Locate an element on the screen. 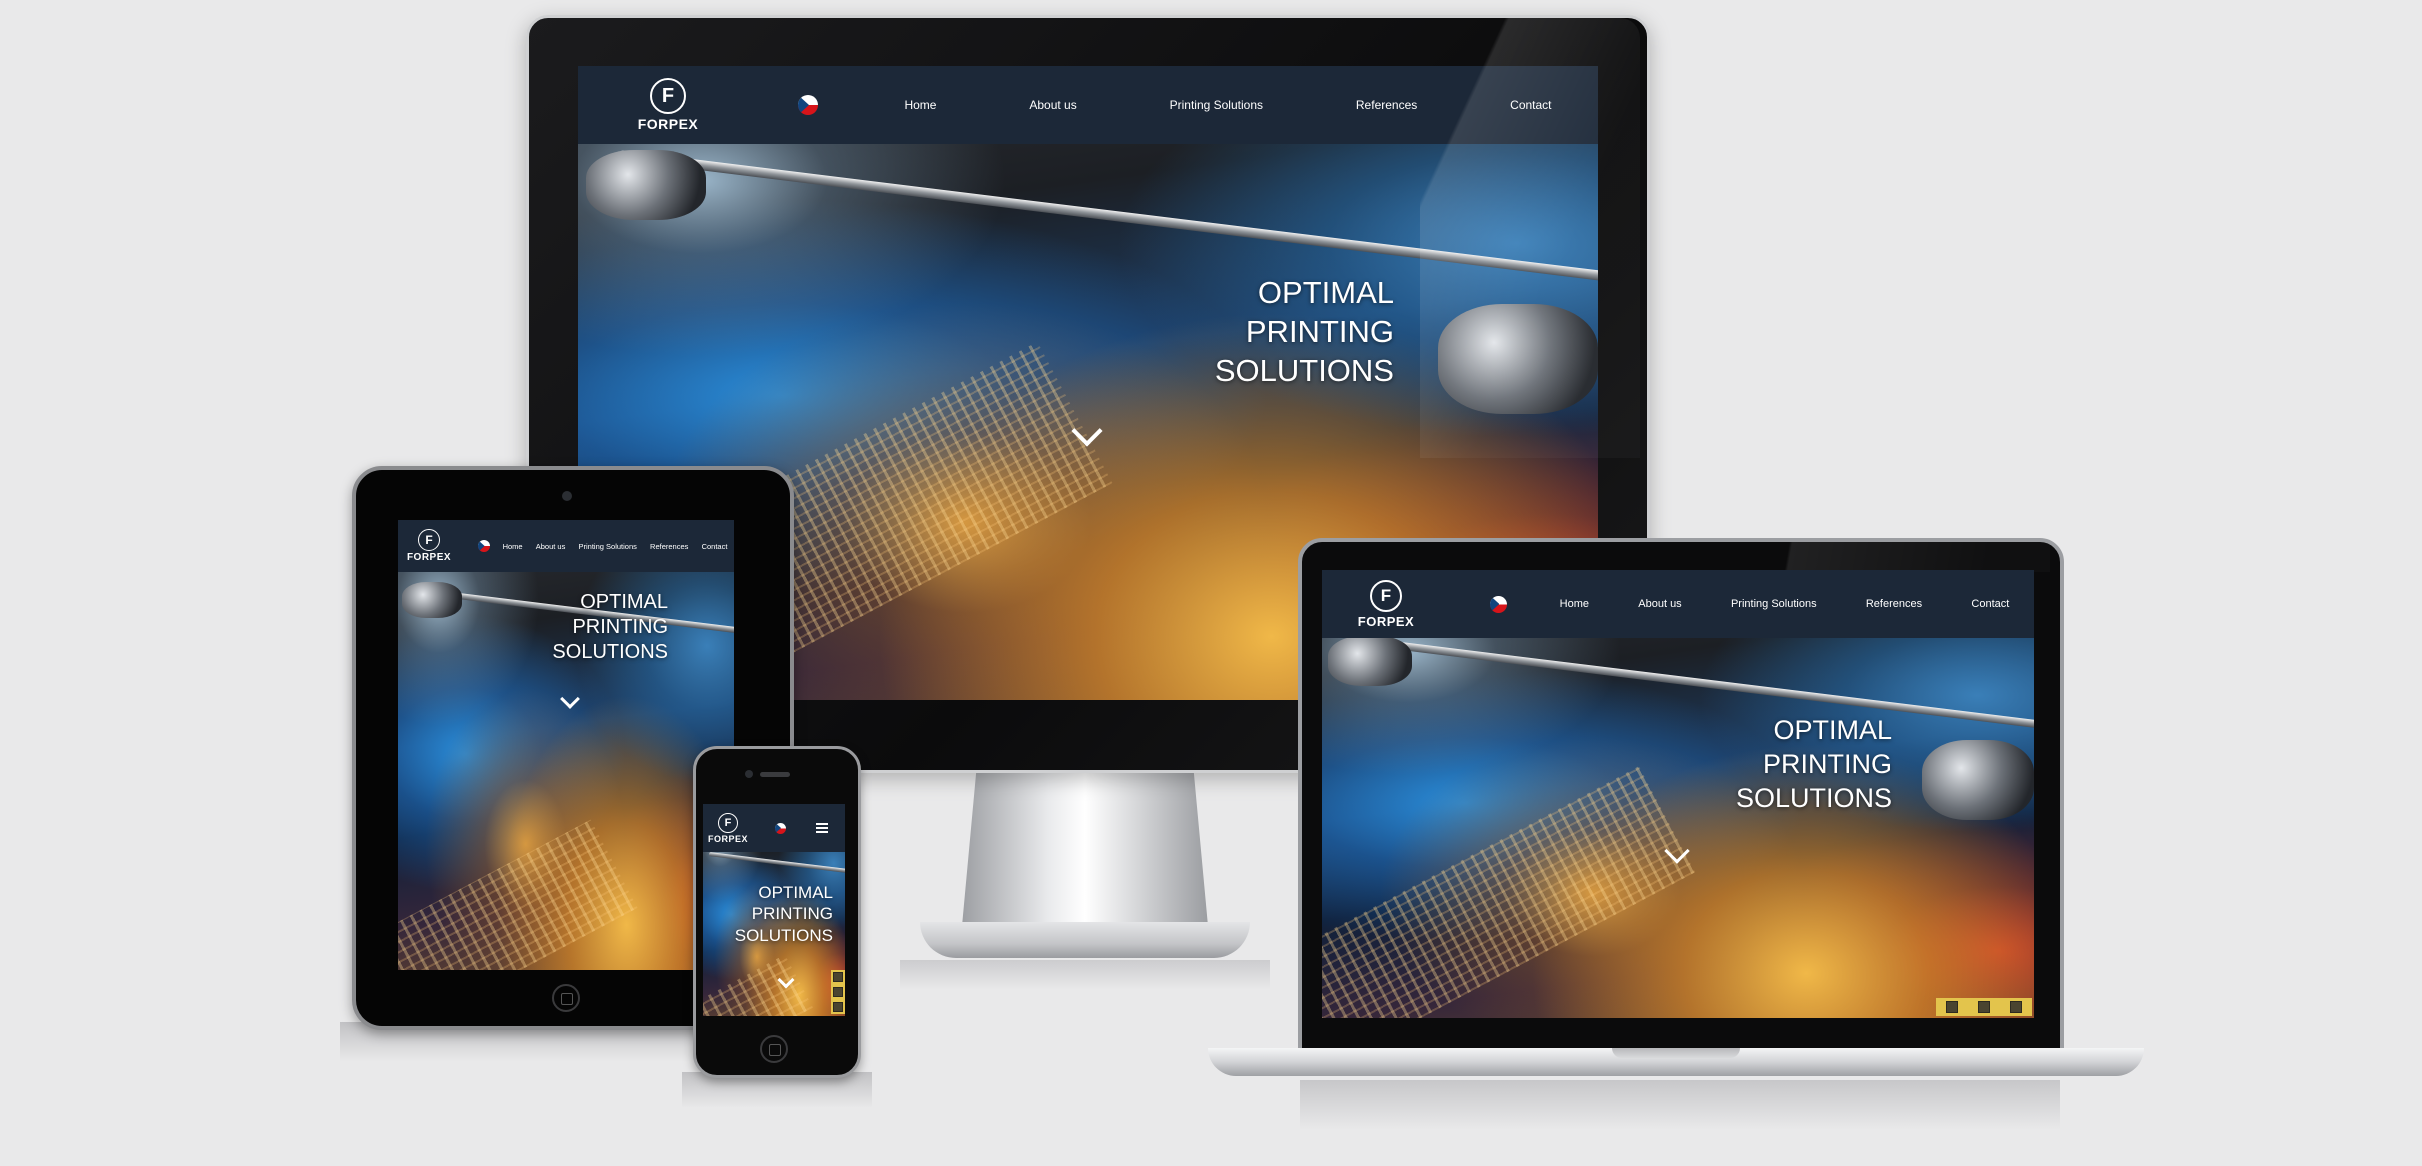  phone-screen: F FORPEX OPTIMAL PRINTING SOLUTIONS is located at coordinates (774, 910).